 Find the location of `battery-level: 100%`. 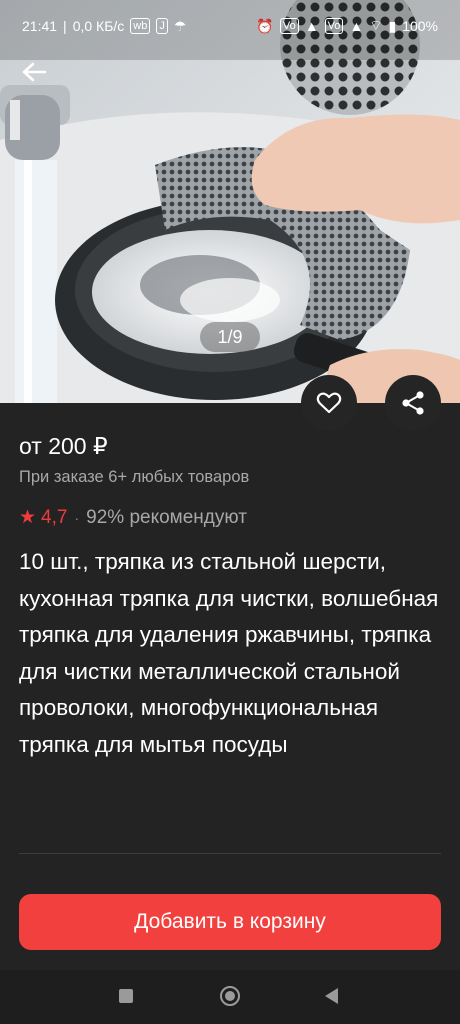

battery-level: 100% is located at coordinates (420, 26).